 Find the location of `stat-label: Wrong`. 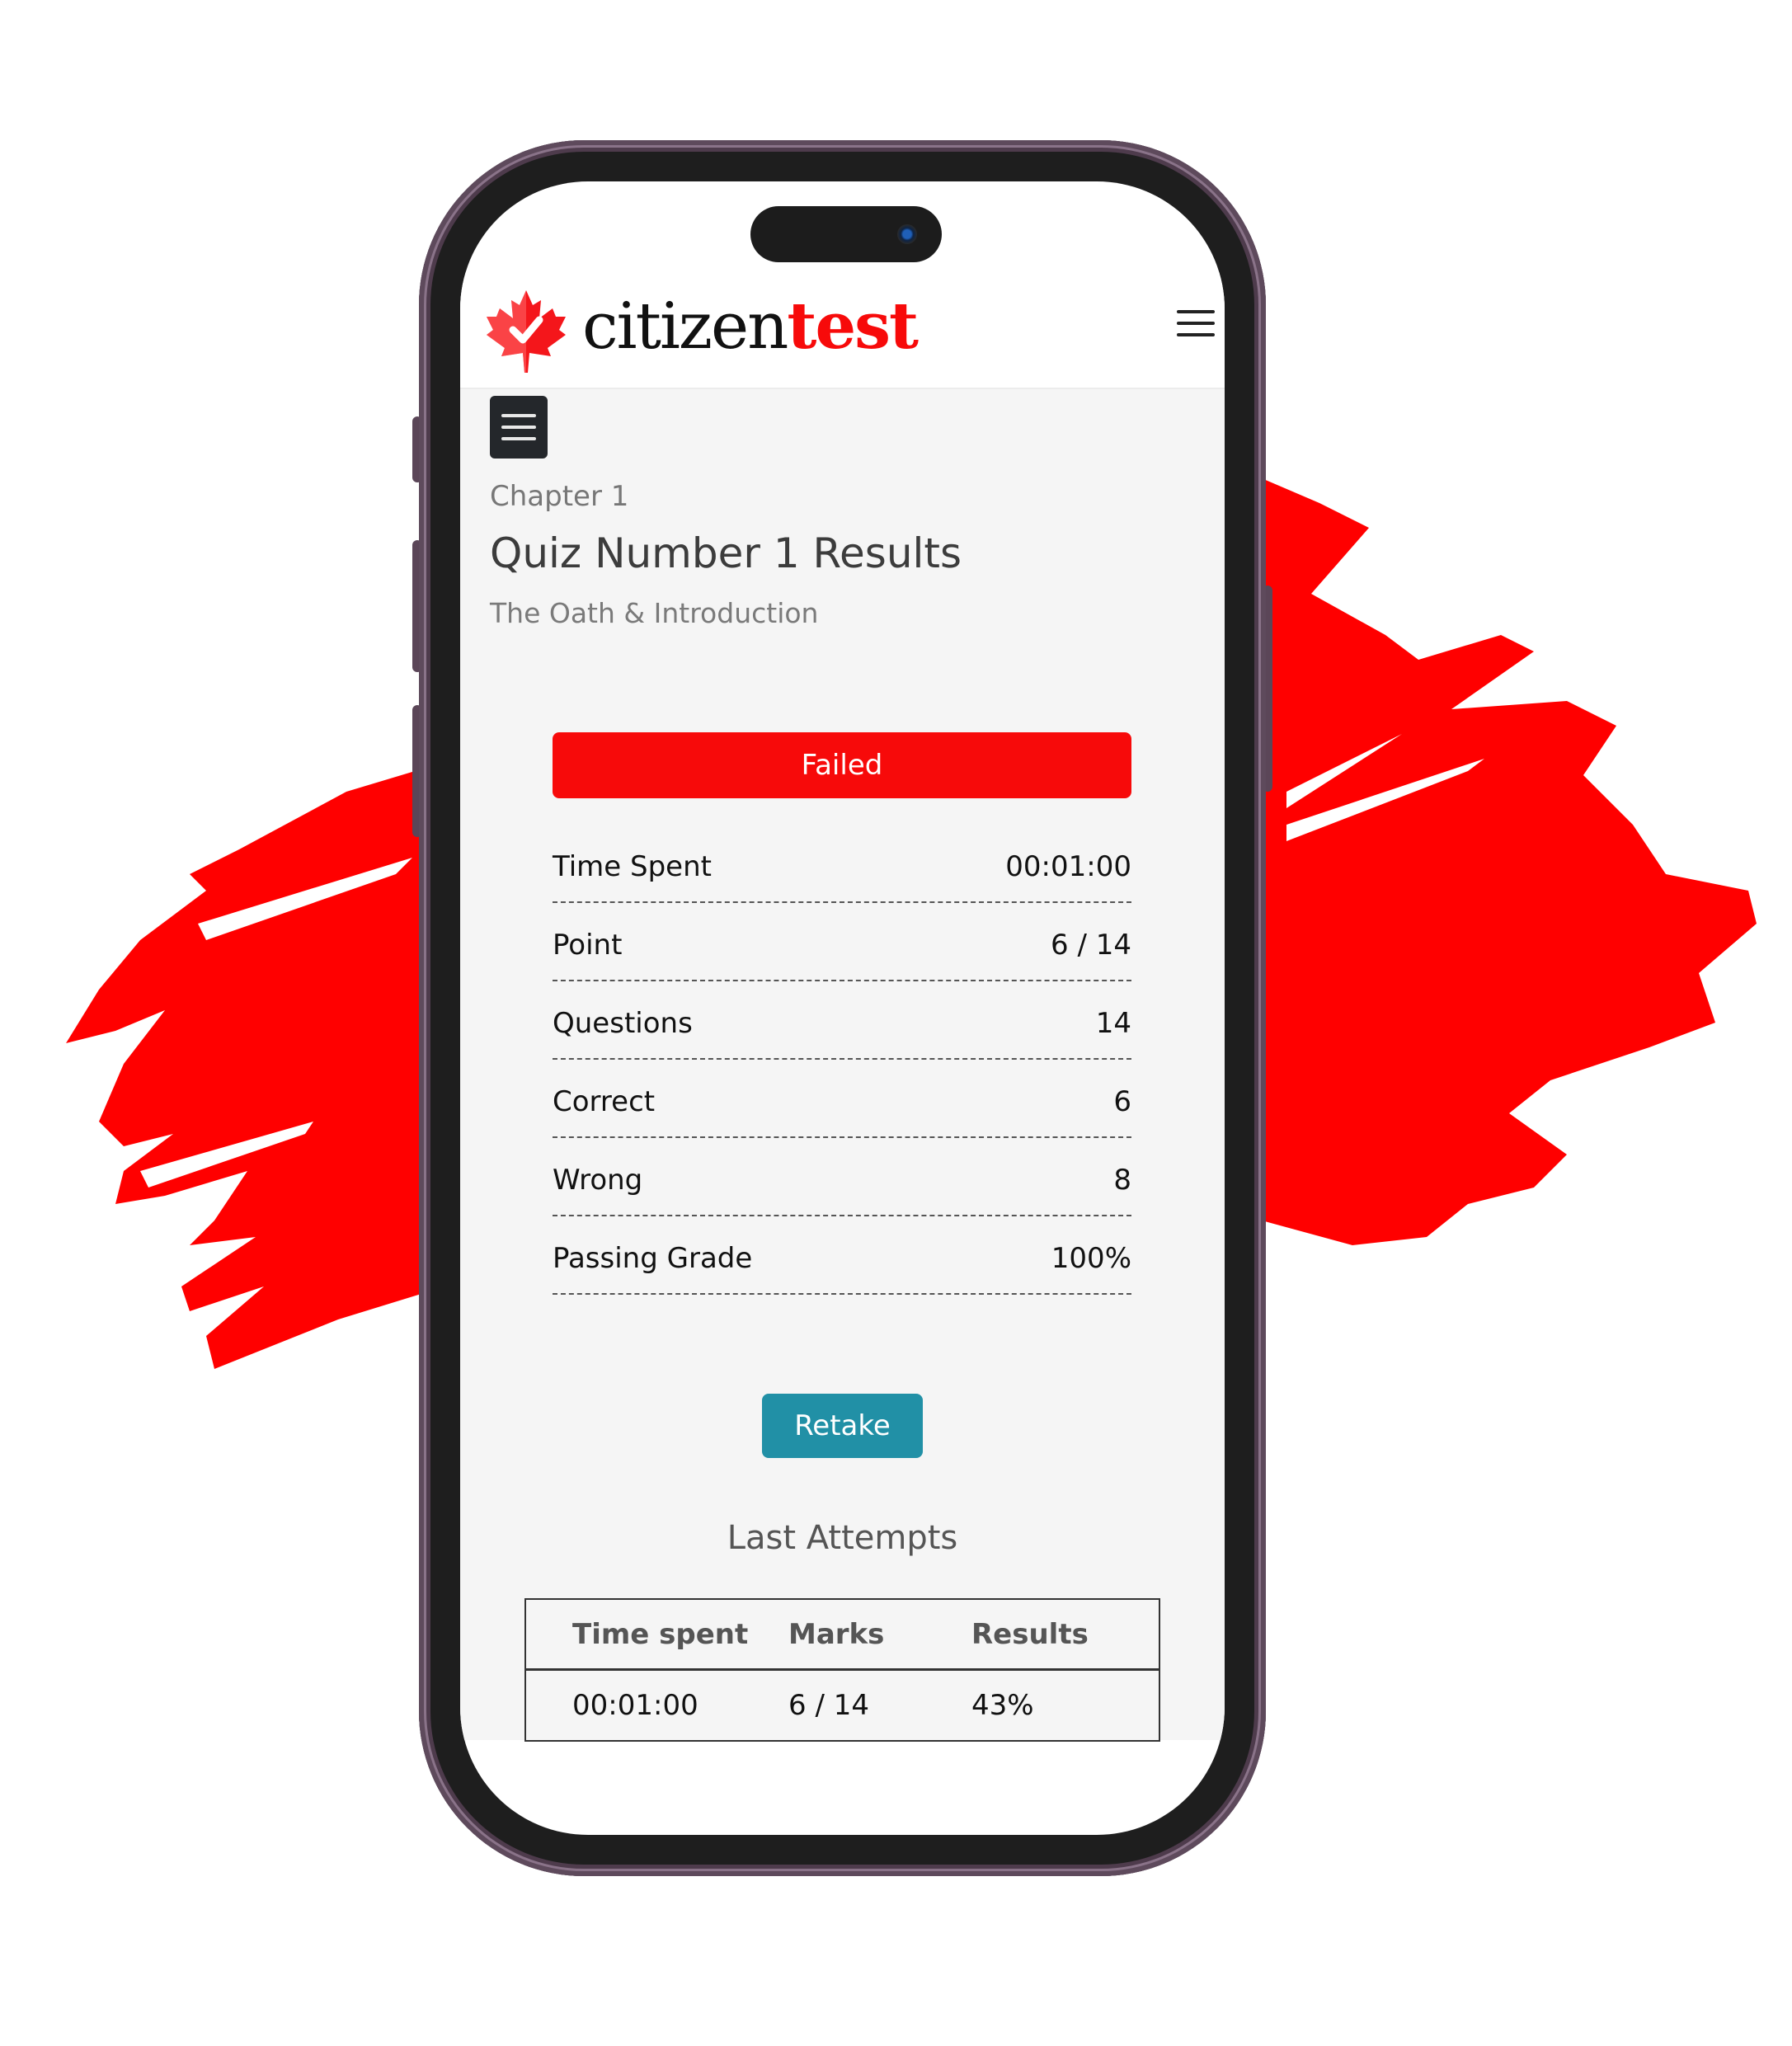

stat-label: Wrong is located at coordinates (598, 1180).